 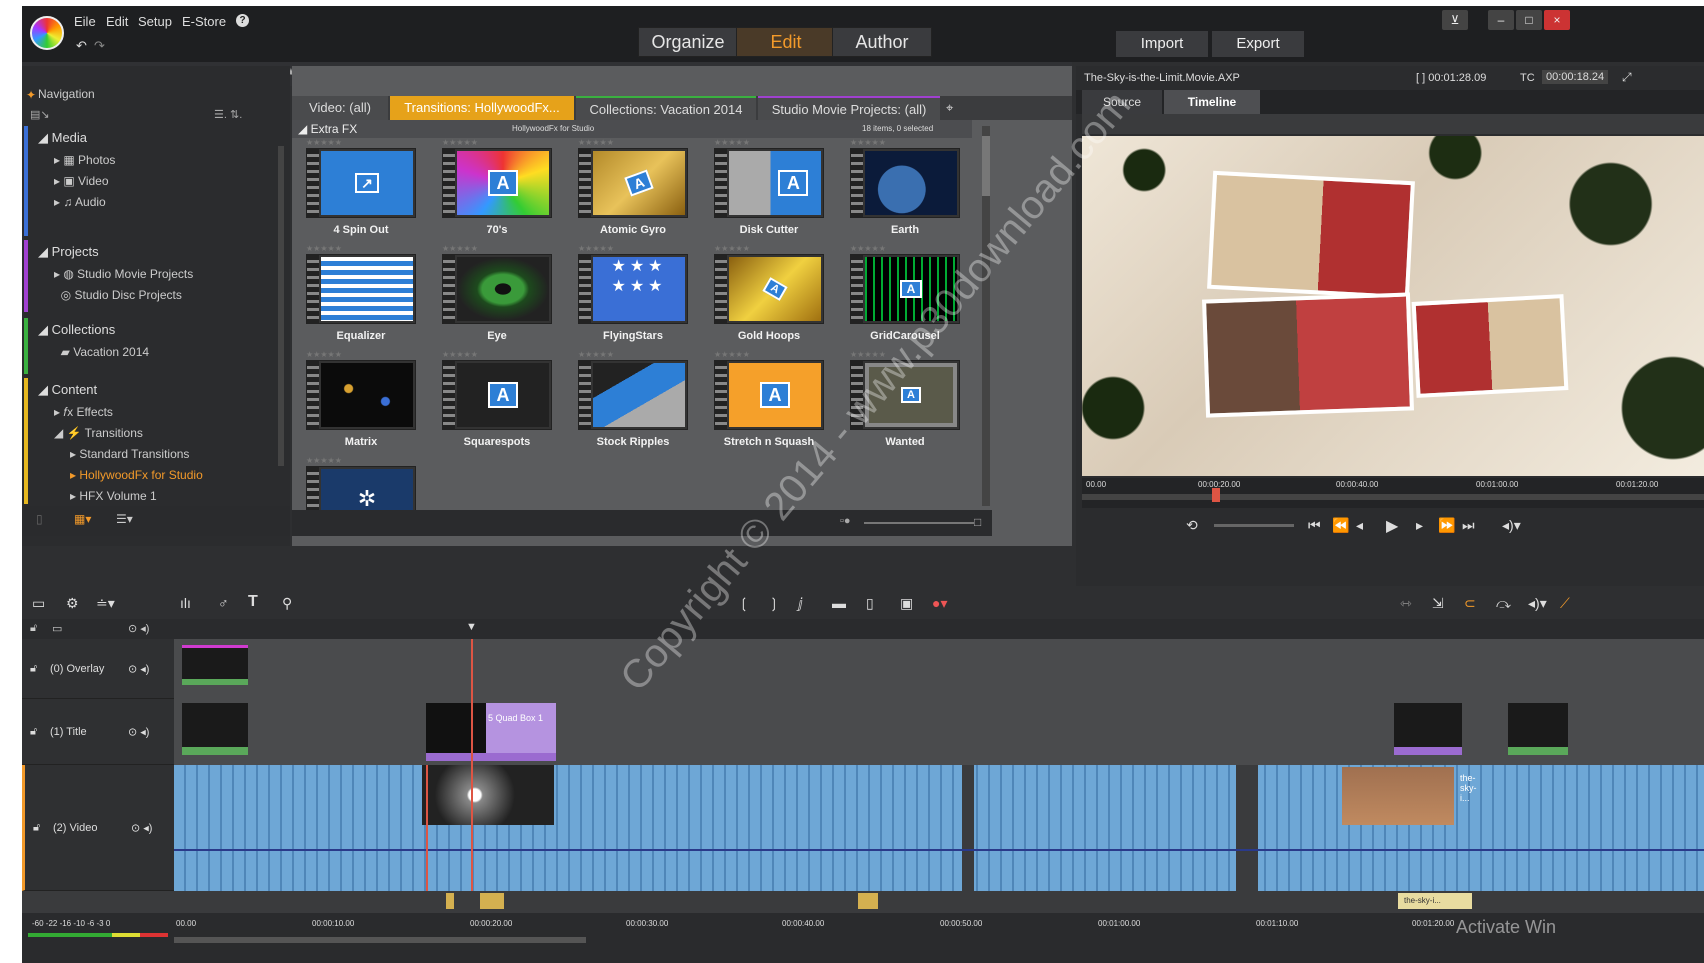 What do you see at coordinates (215, 665) in the screenshot?
I see `overlay-clip` at bounding box center [215, 665].